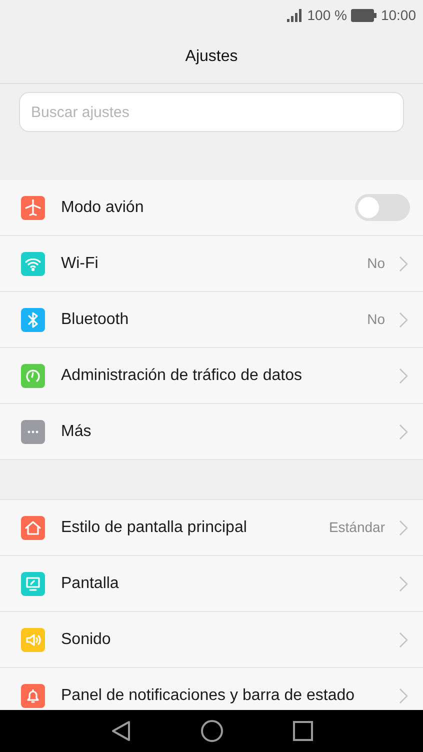 The image size is (423, 752). What do you see at coordinates (211, 640) in the screenshot?
I see `settings-item: Sonido` at bounding box center [211, 640].